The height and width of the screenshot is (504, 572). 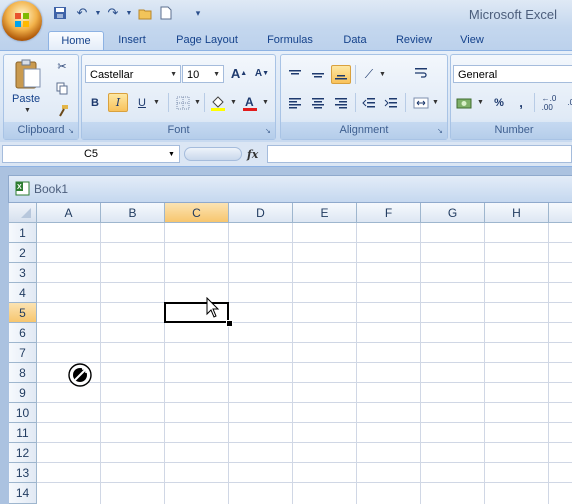 I want to click on workbook-name: Book1, so click(x=51, y=189).